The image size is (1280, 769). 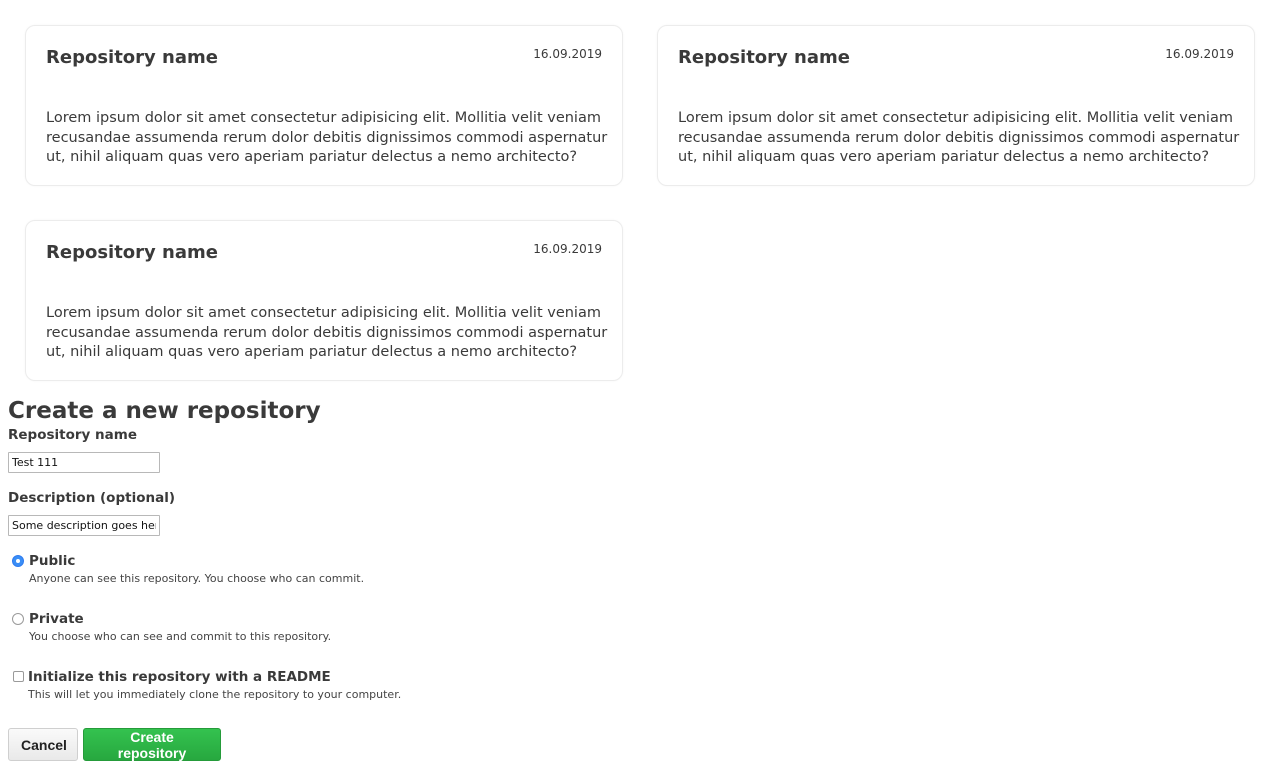 What do you see at coordinates (18, 561) in the screenshot?
I see `public-radio` at bounding box center [18, 561].